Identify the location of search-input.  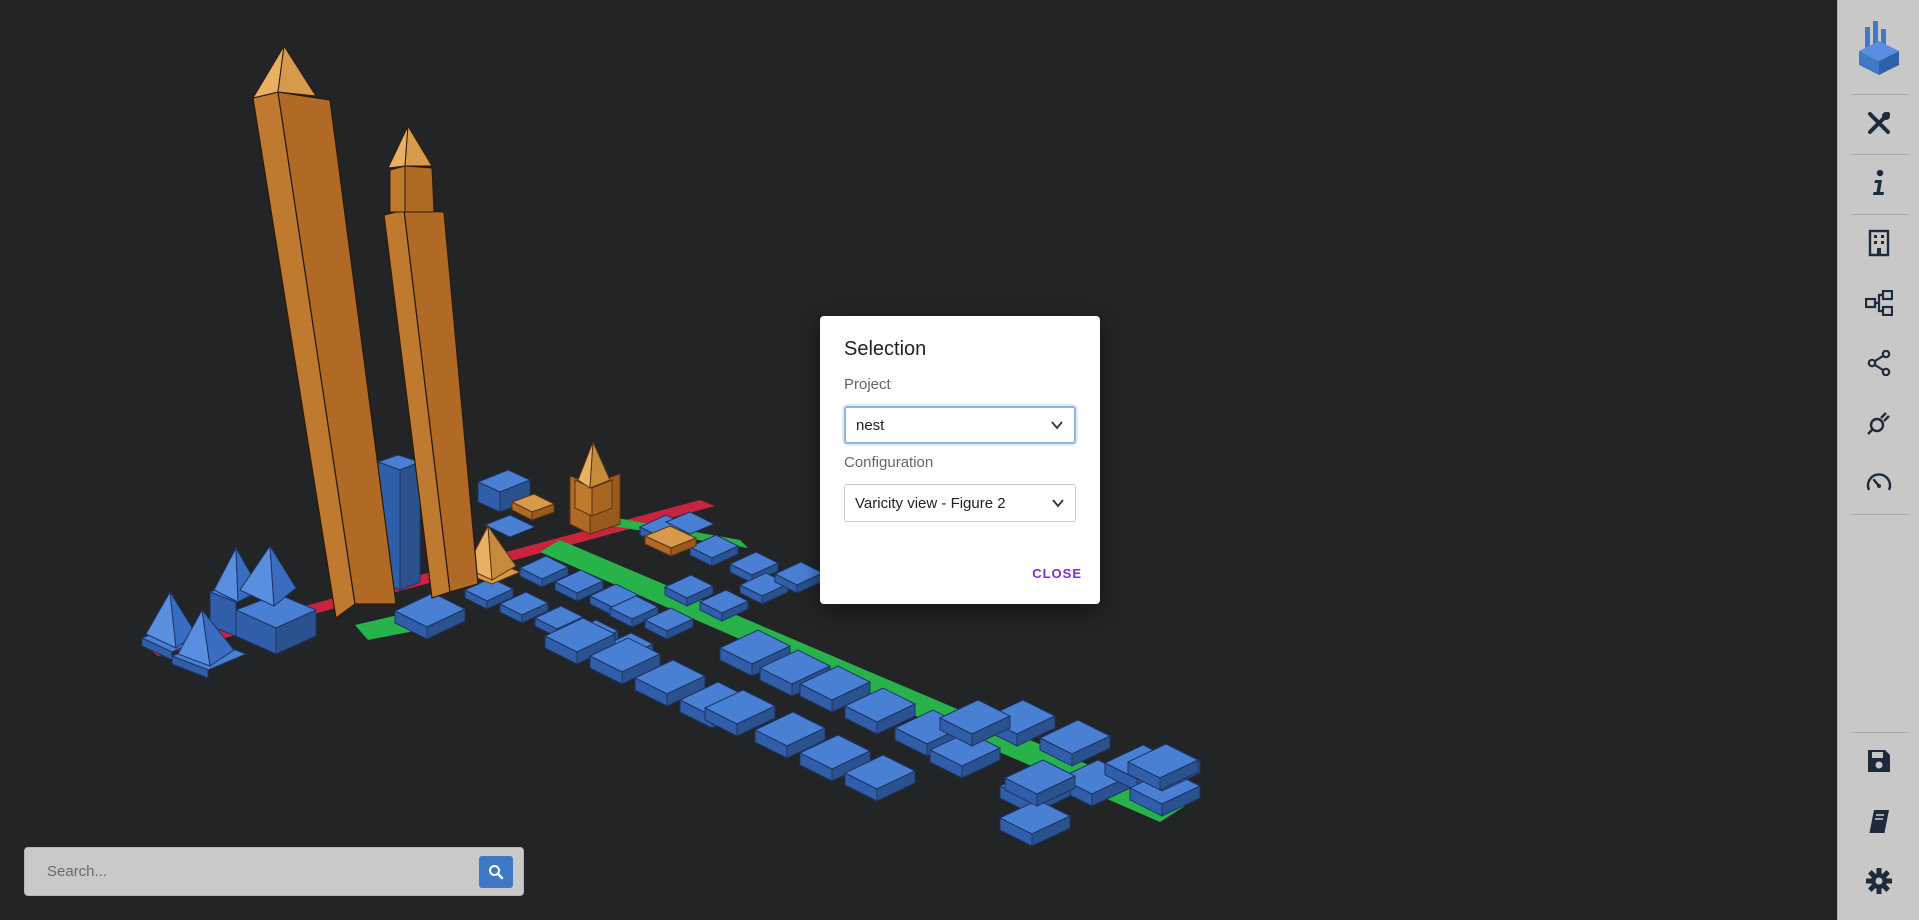
(245, 871).